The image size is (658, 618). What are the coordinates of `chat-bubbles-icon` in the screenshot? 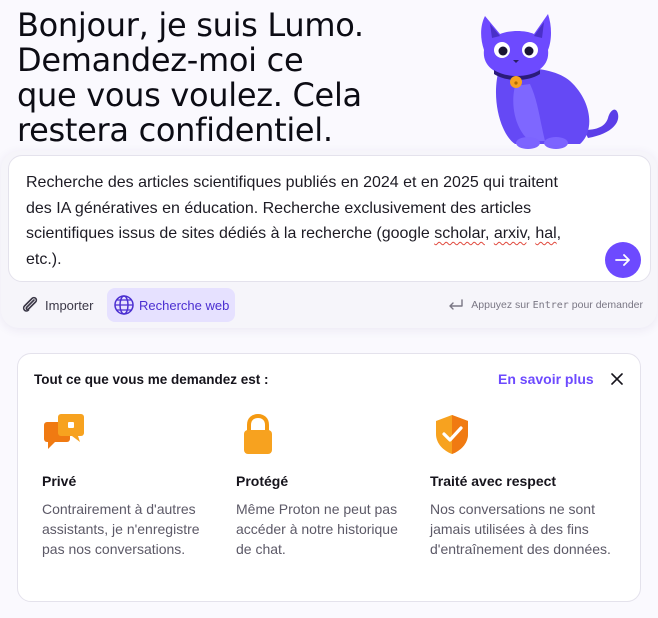 It's located at (64, 431).